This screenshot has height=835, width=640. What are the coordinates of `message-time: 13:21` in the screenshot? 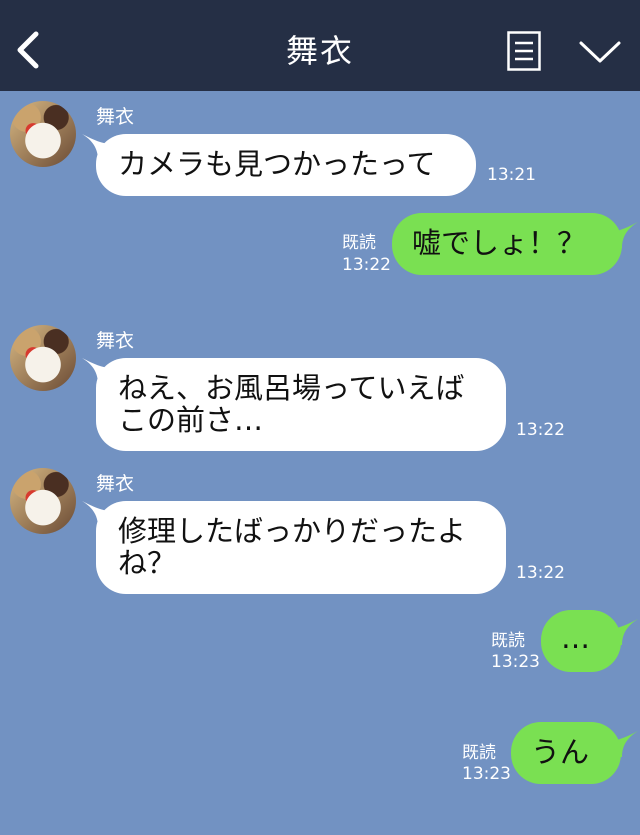 It's located at (511, 175).